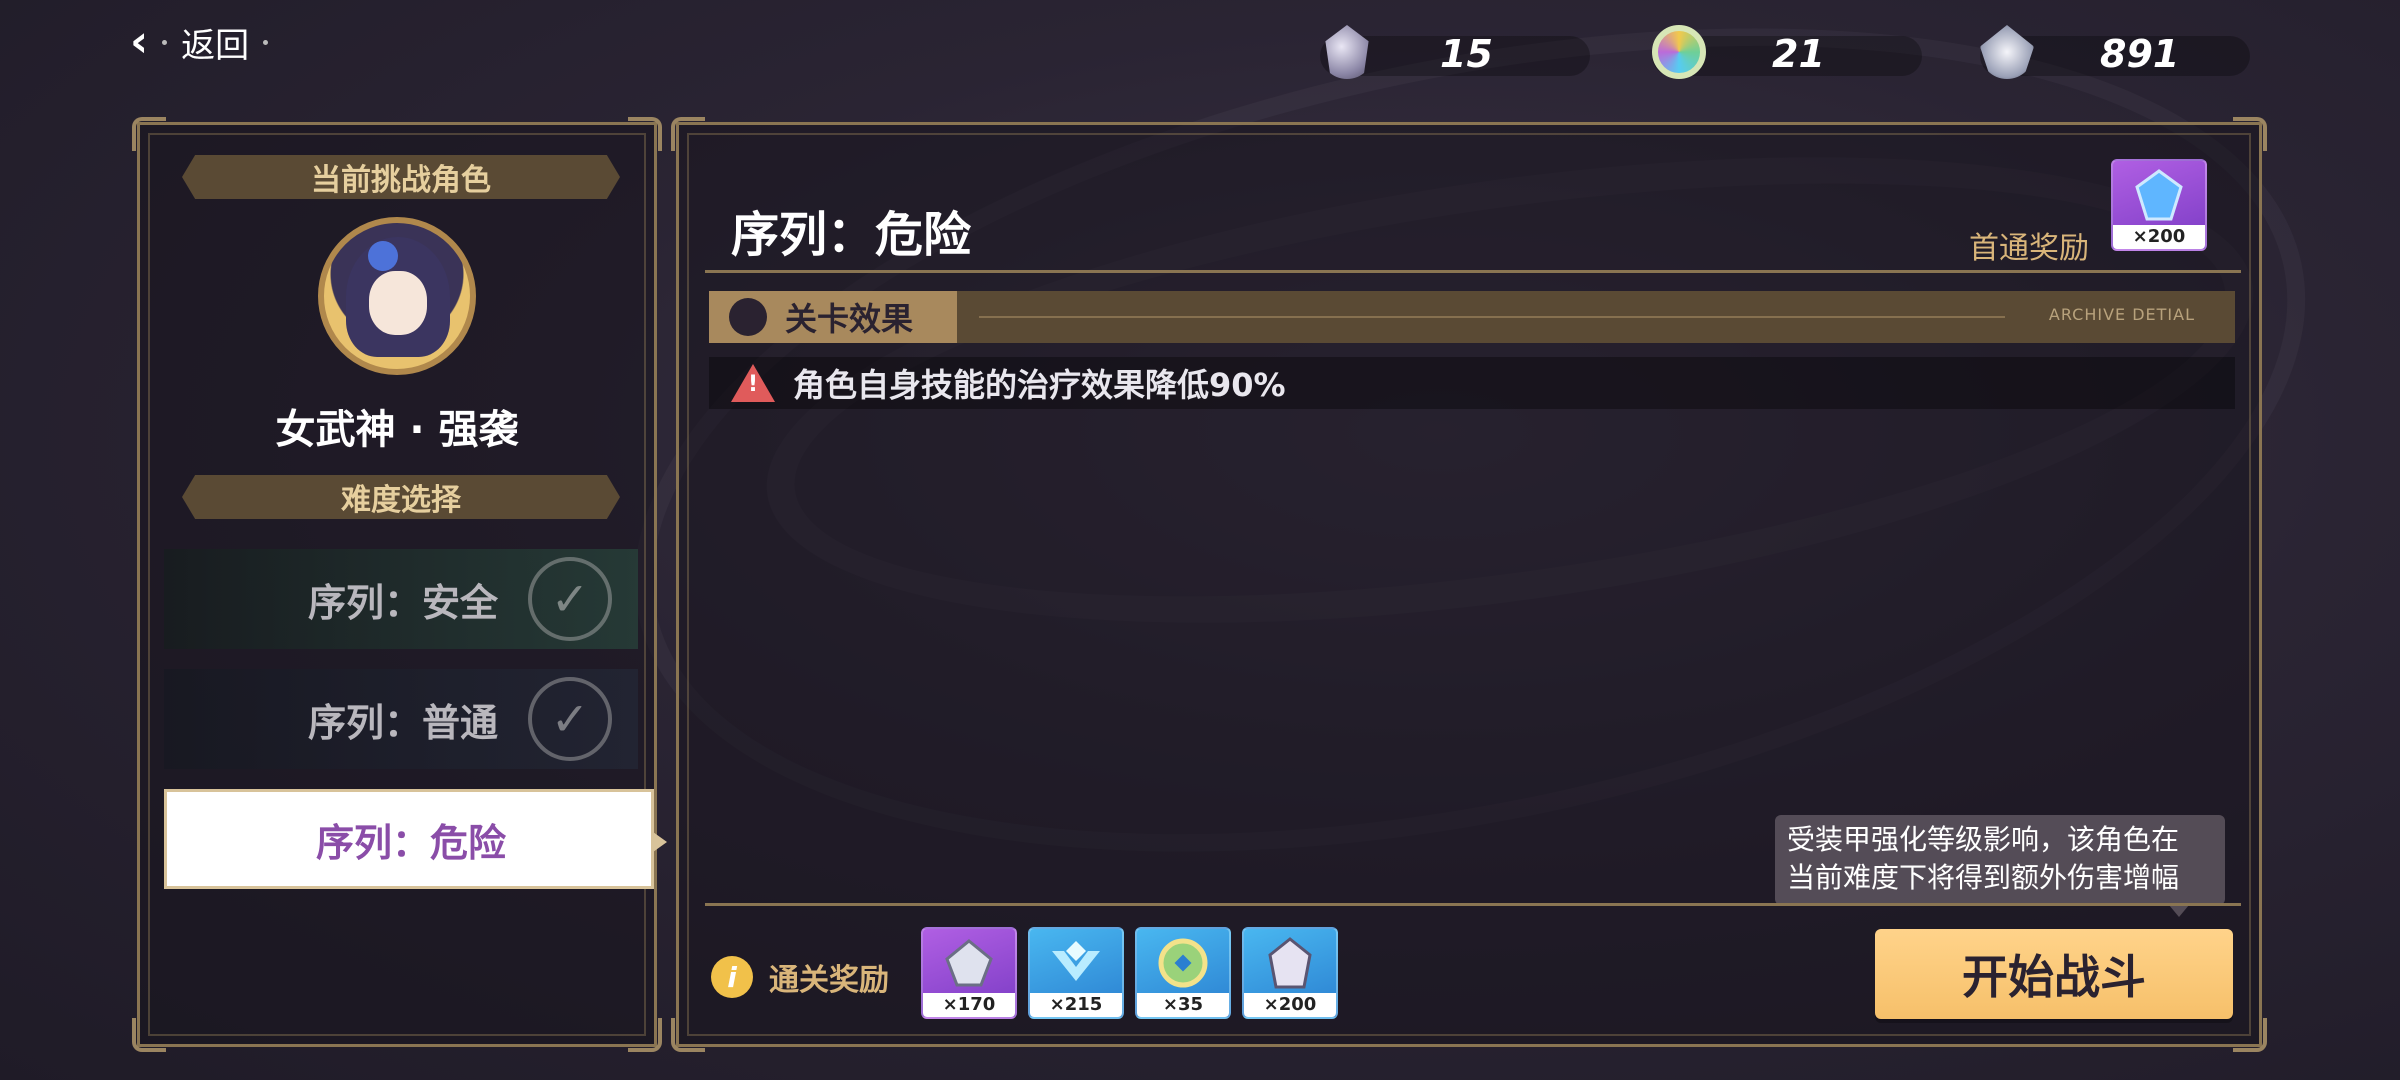 This screenshot has width=2400, height=1080. I want to click on first-clear-label: 首通奖励, so click(2029, 248).